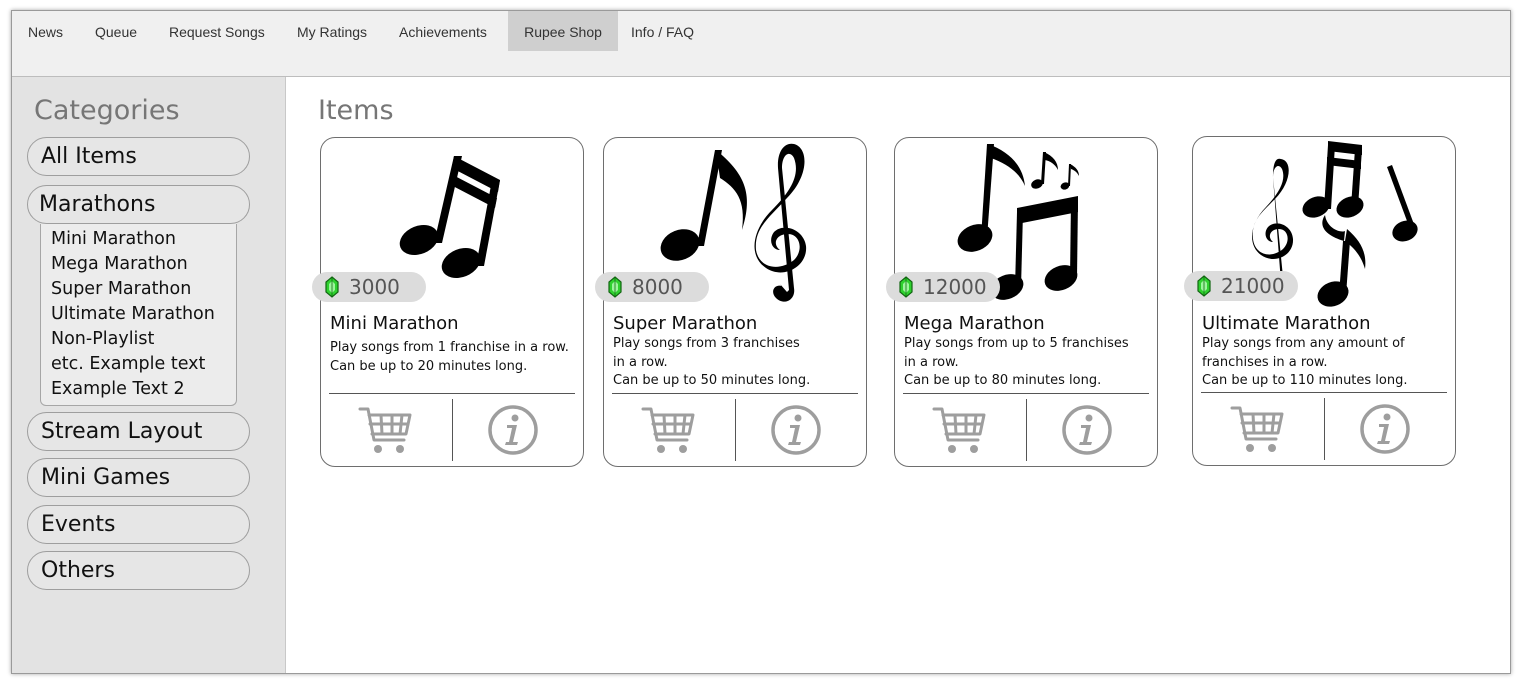 Image resolution: width=1521 pixels, height=684 pixels. I want to click on category-marathons: Marathons, so click(138, 204).